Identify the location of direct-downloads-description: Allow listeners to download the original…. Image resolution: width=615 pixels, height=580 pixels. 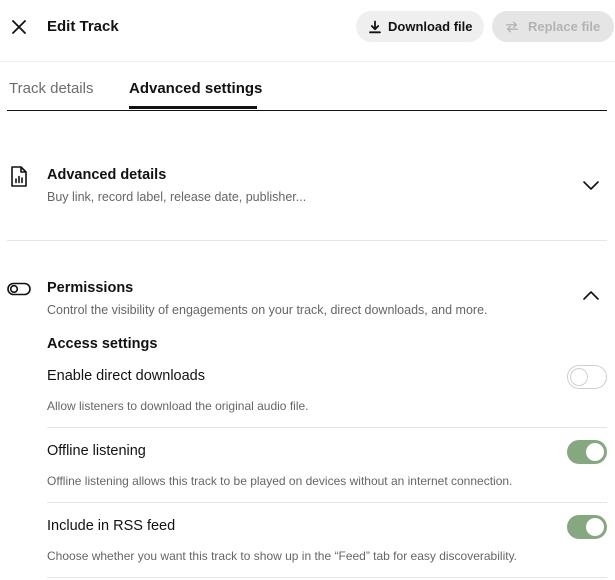
(178, 406).